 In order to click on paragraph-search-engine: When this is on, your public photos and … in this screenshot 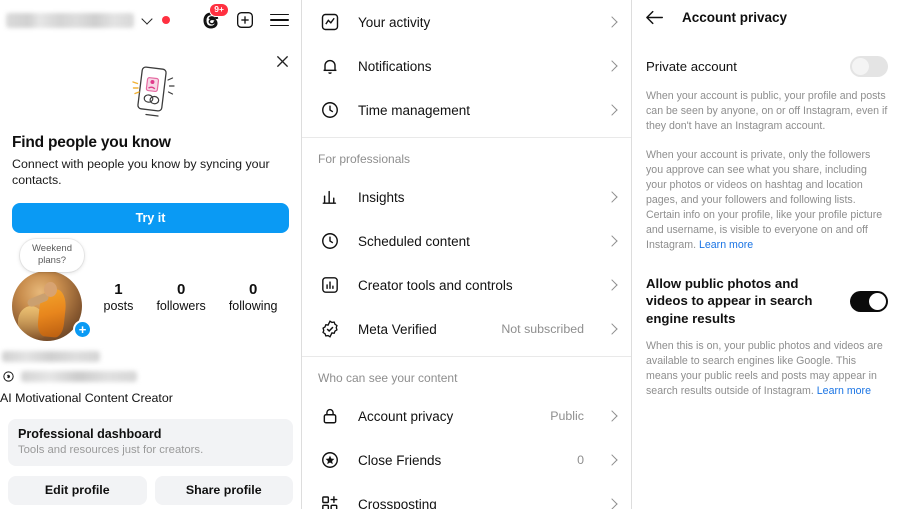, I will do `click(767, 363)`.